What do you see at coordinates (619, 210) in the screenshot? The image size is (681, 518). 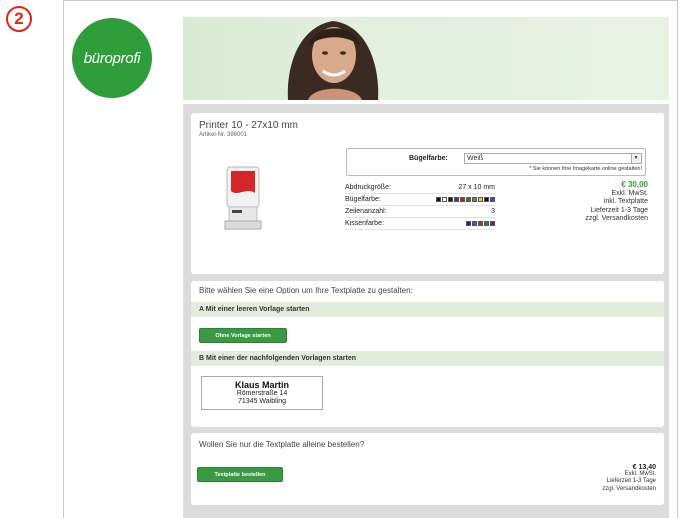 I see `price-delivery-note: Lieferzeit 1-3 Tage` at bounding box center [619, 210].